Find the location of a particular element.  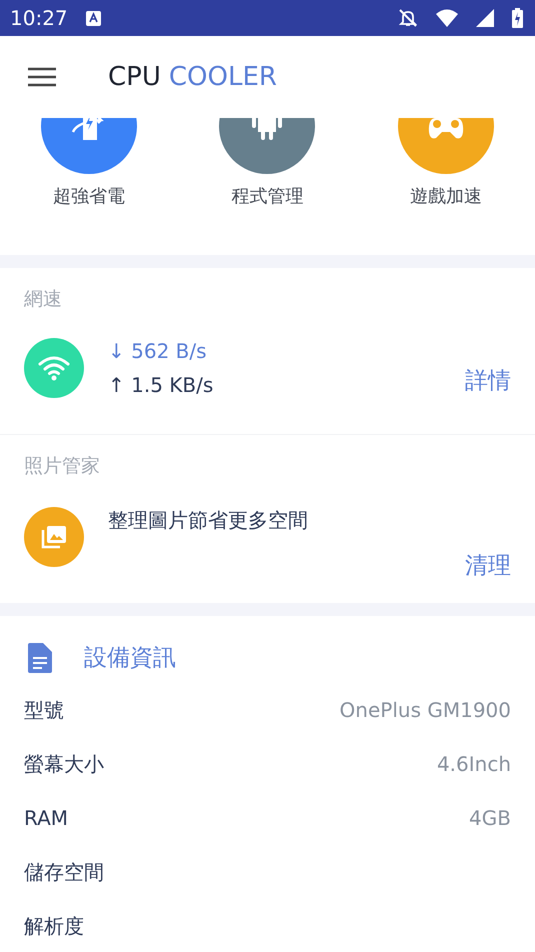

info-label: 螢幕大小 is located at coordinates (64, 764).